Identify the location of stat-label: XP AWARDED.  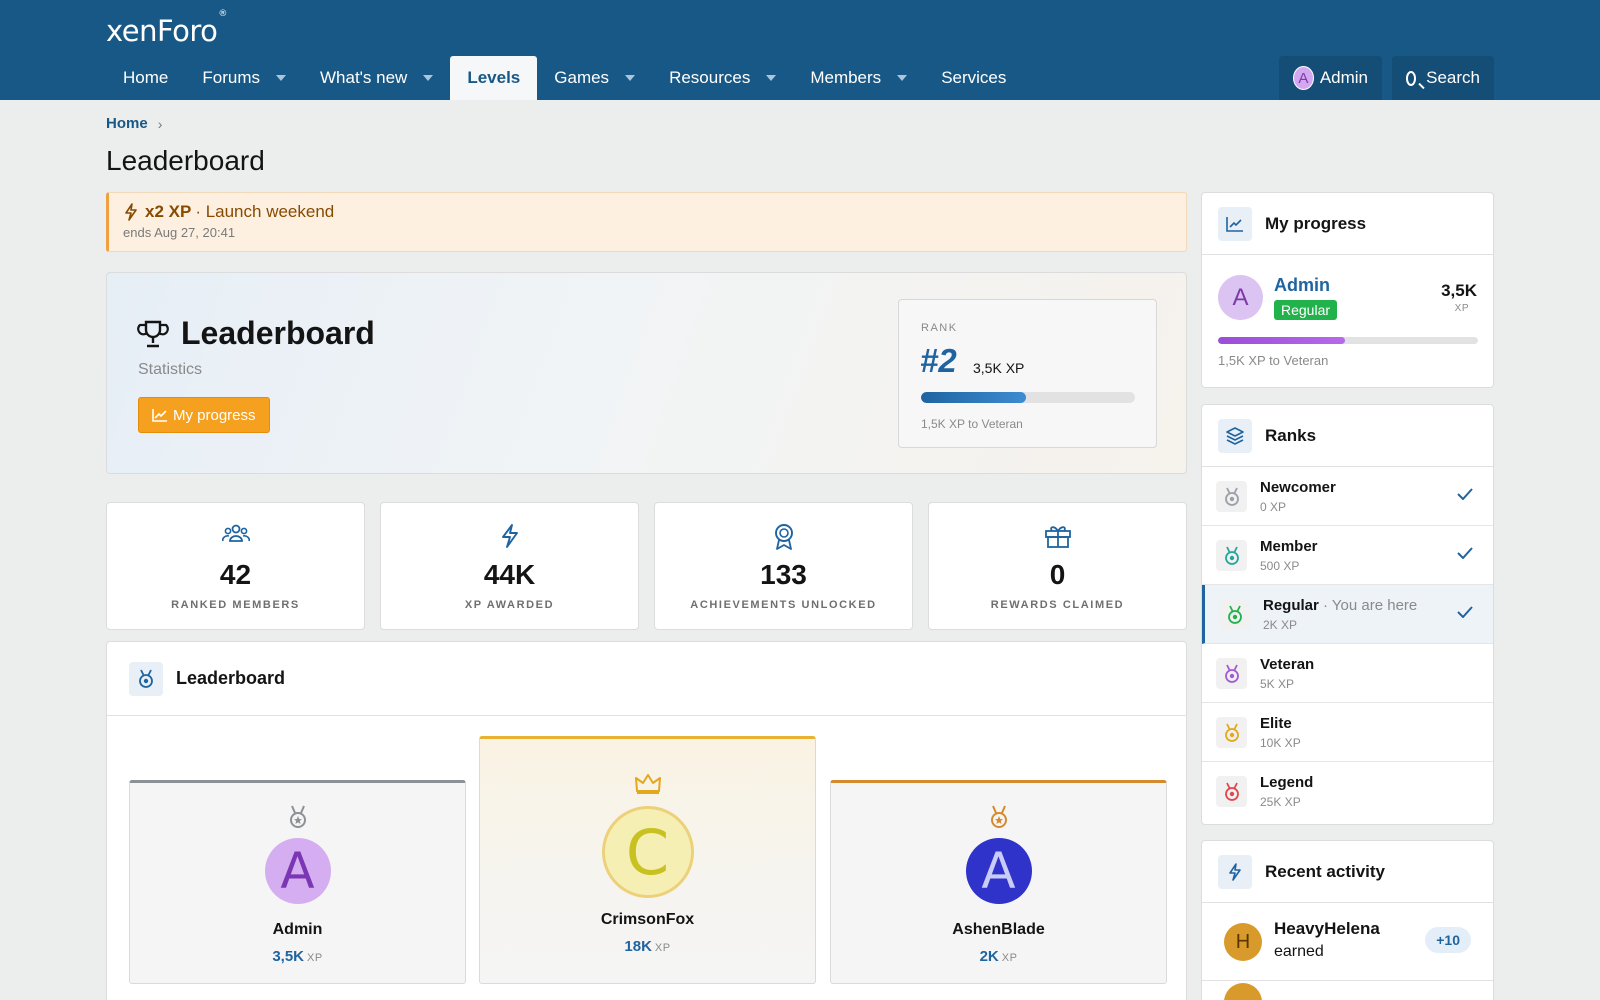
(509, 605).